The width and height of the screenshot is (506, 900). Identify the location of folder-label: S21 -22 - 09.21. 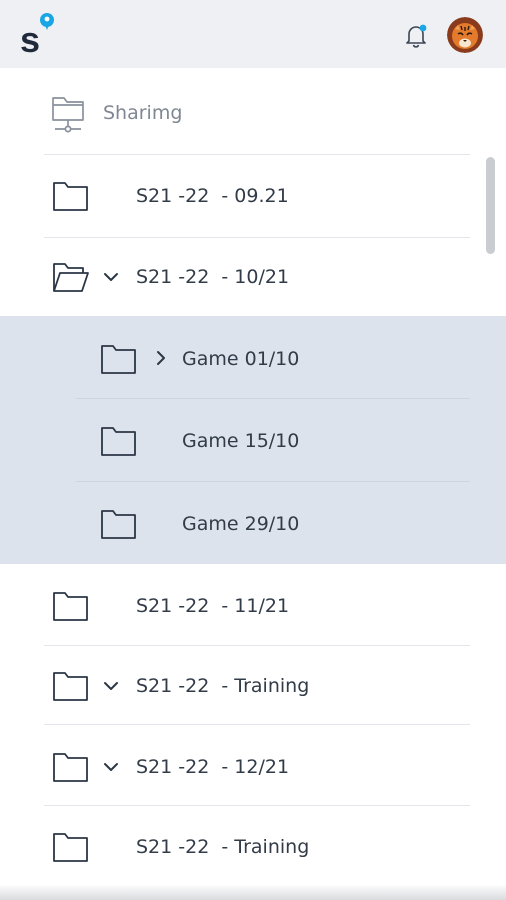
(212, 196).